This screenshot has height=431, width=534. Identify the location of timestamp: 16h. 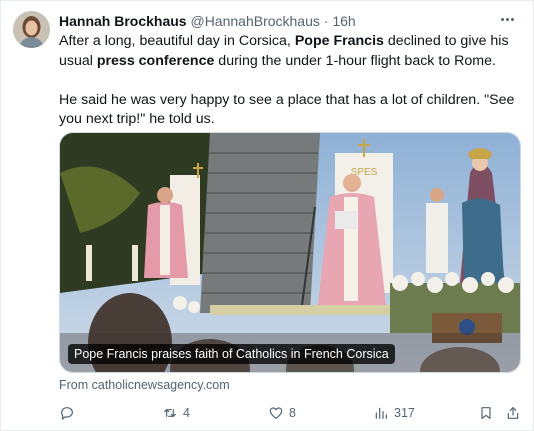
(343, 21).